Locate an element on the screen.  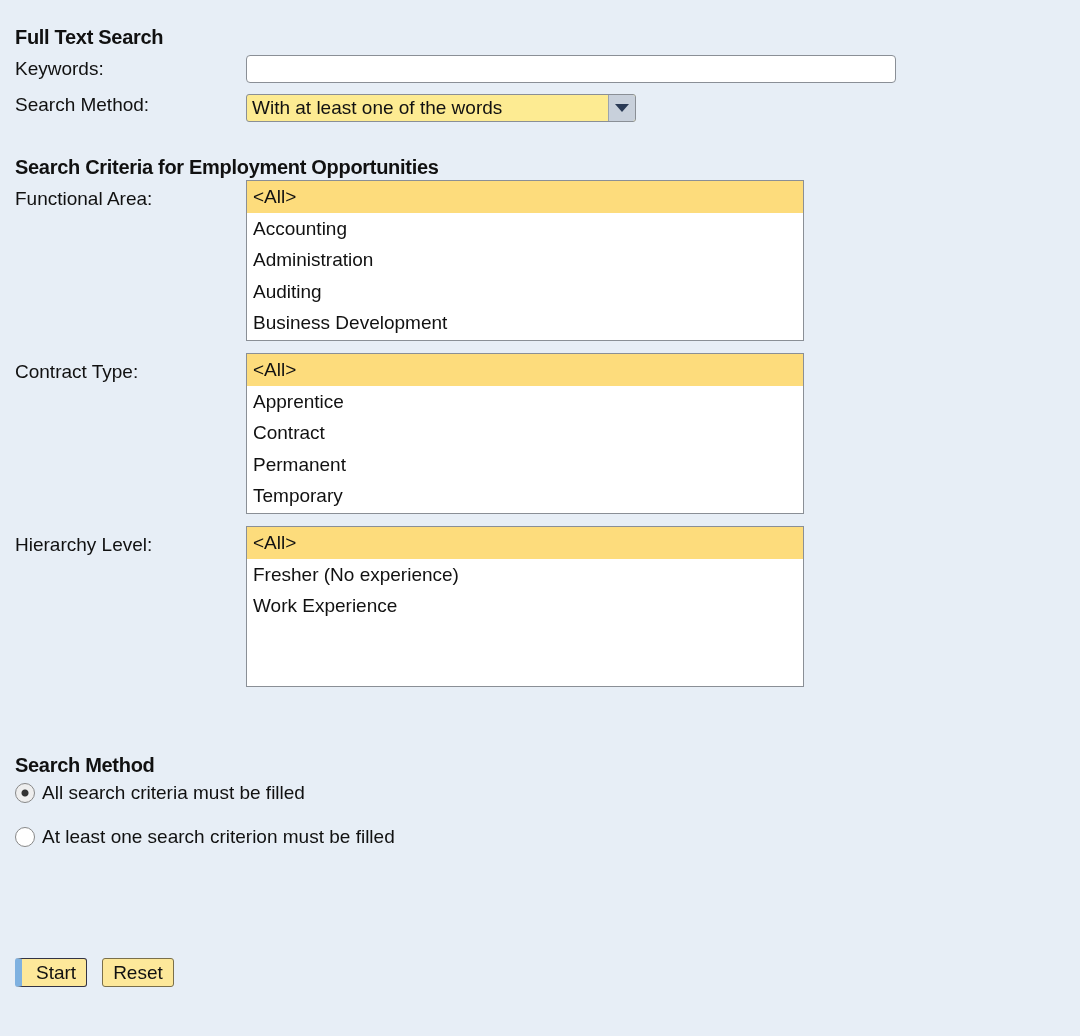
list-option: Accounting is located at coordinates (525, 228).